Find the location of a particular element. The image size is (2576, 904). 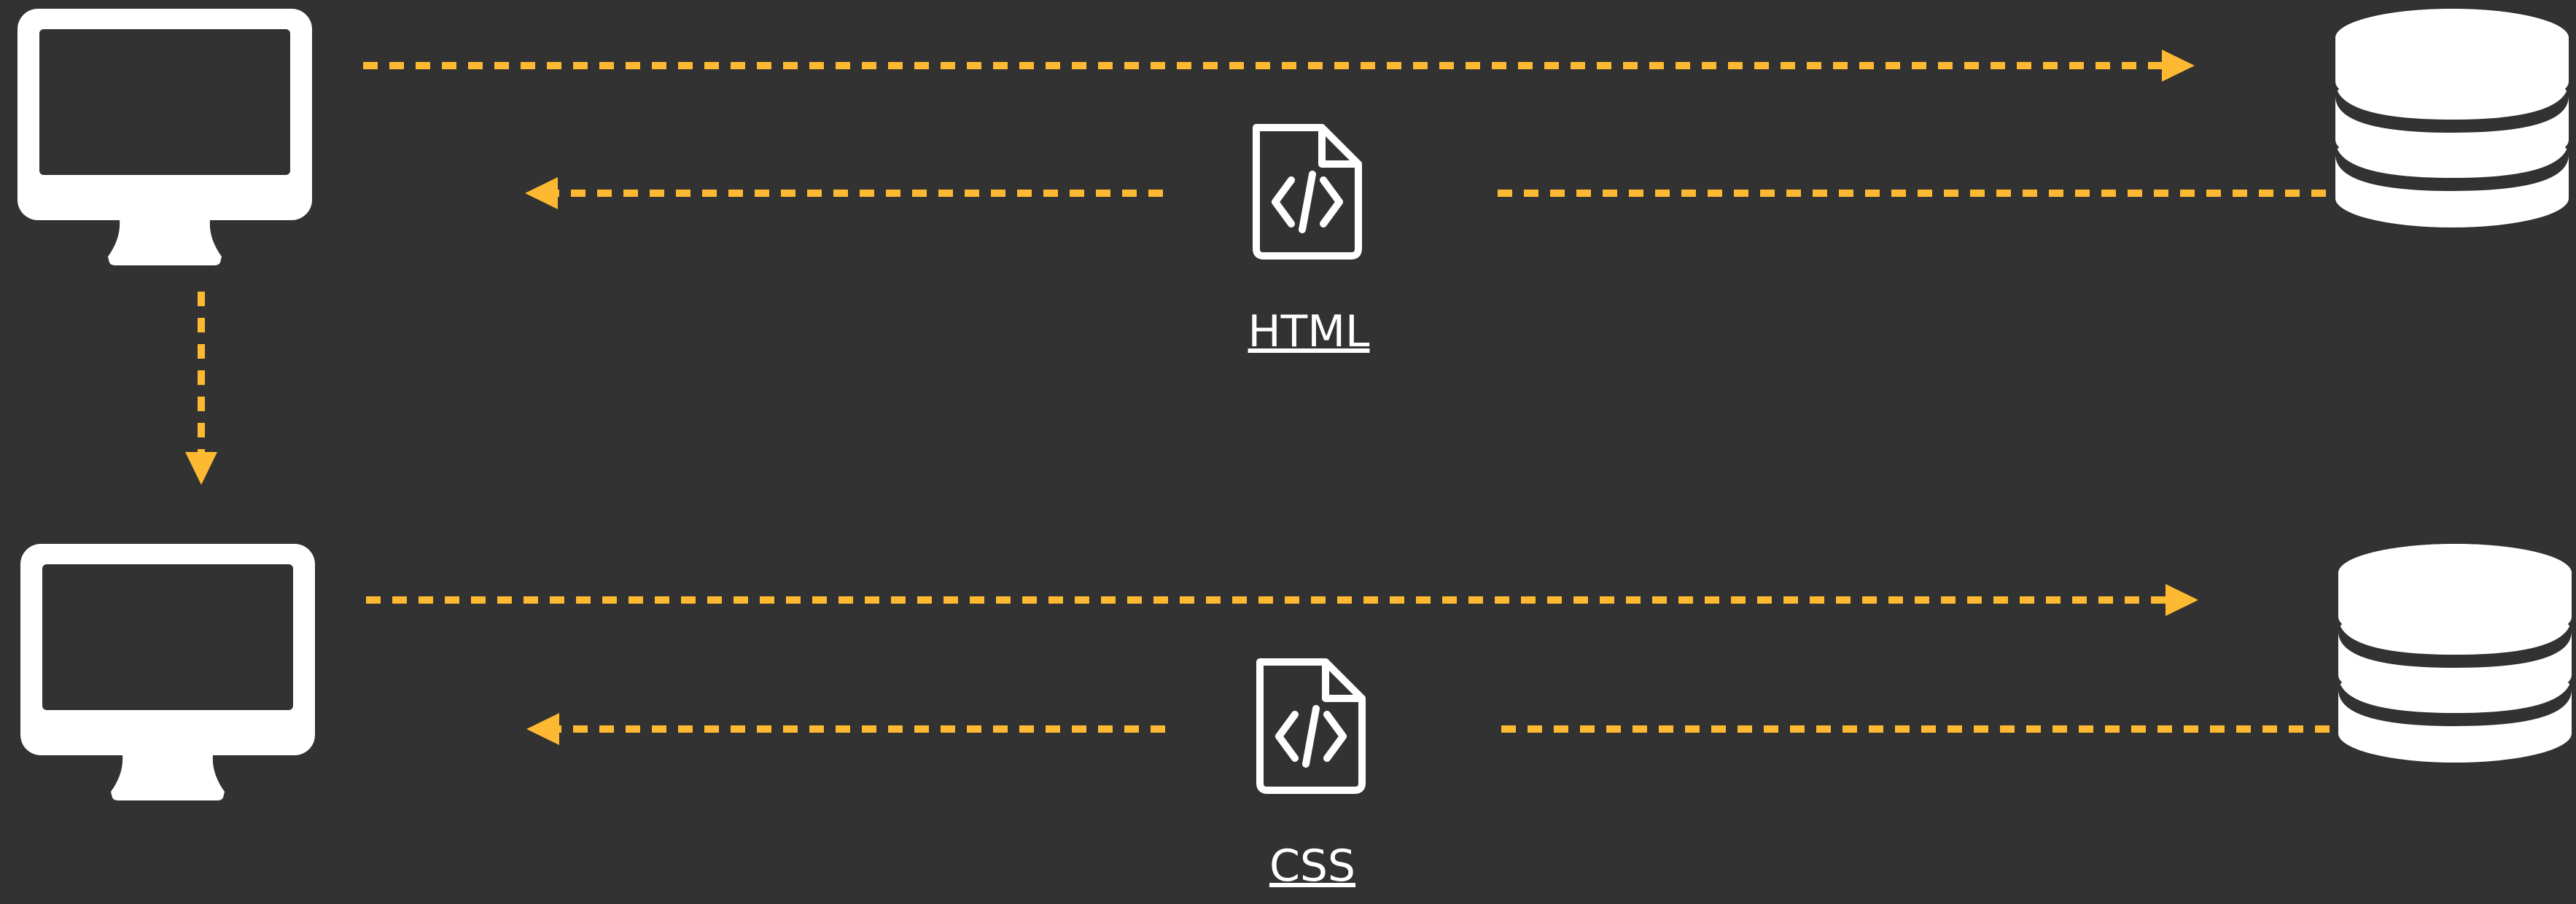

css-label: CSS is located at coordinates (1312, 866).